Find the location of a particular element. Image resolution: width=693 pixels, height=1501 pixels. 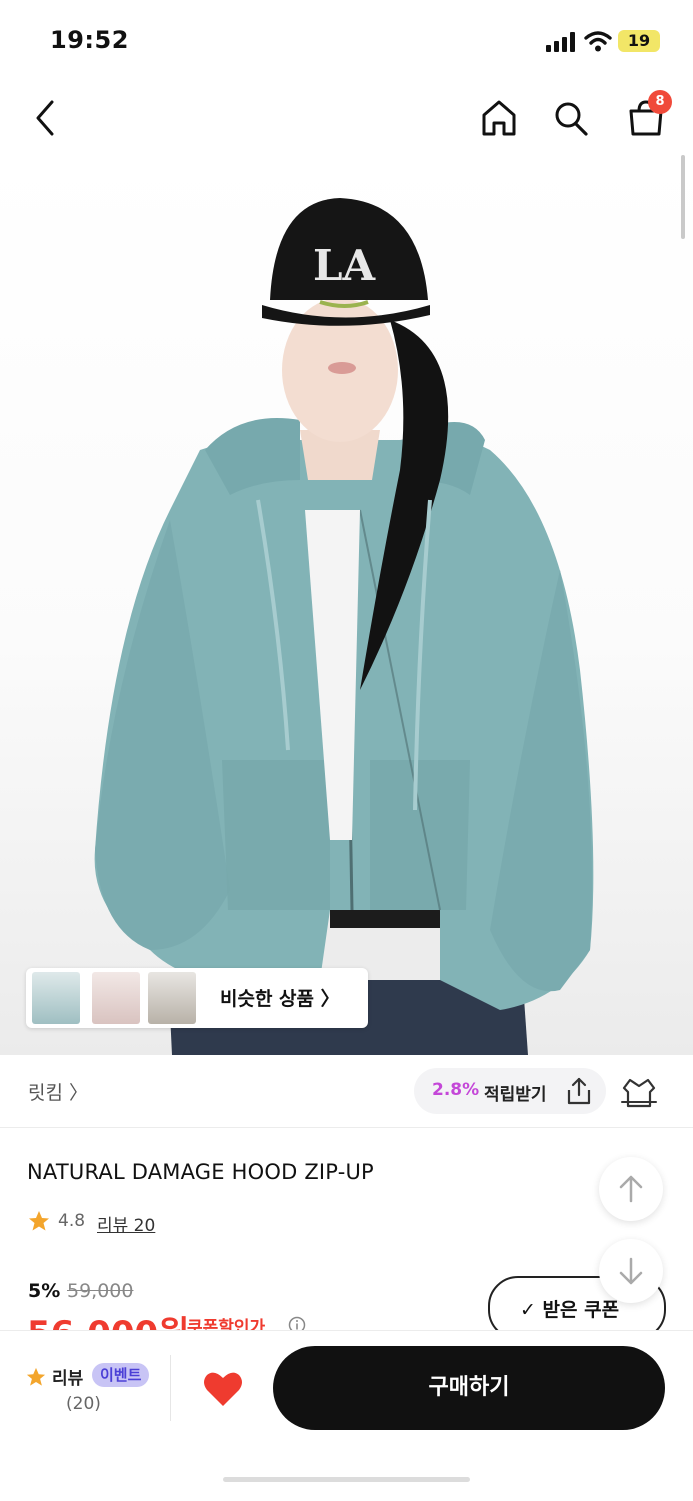

buy-button: 구매하기 is located at coordinates (469, 1388).